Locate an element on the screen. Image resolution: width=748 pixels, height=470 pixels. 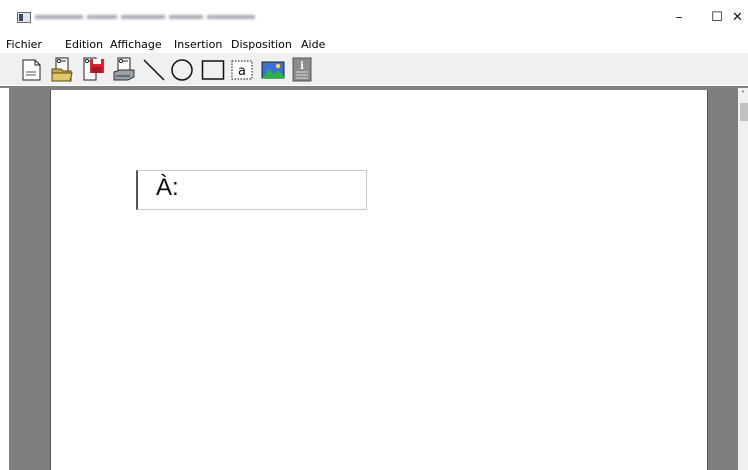
info-icon: i is located at coordinates (302, 69).